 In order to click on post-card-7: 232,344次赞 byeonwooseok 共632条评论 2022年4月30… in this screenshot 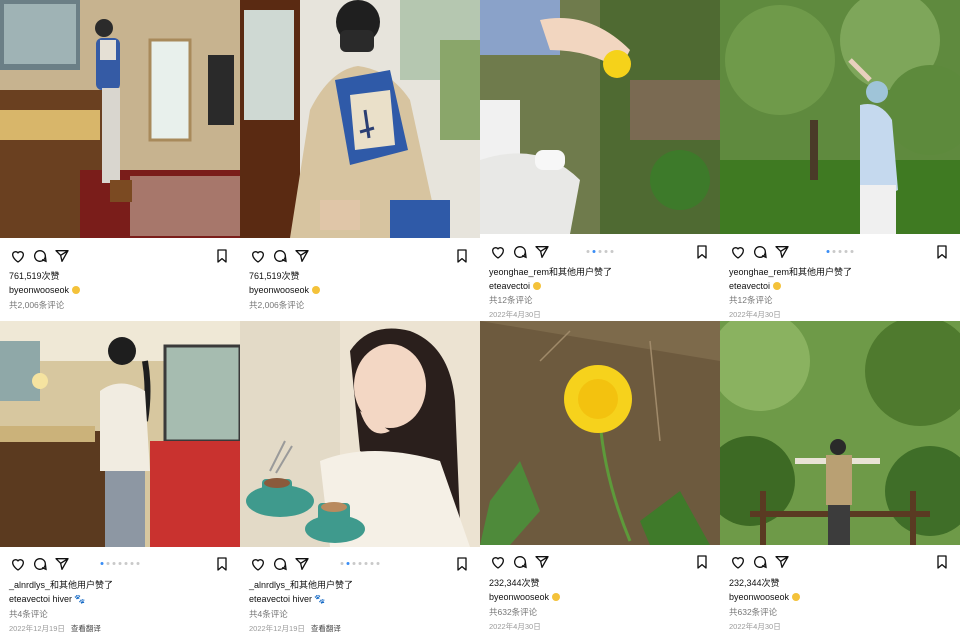, I will do `click(600, 481)`.